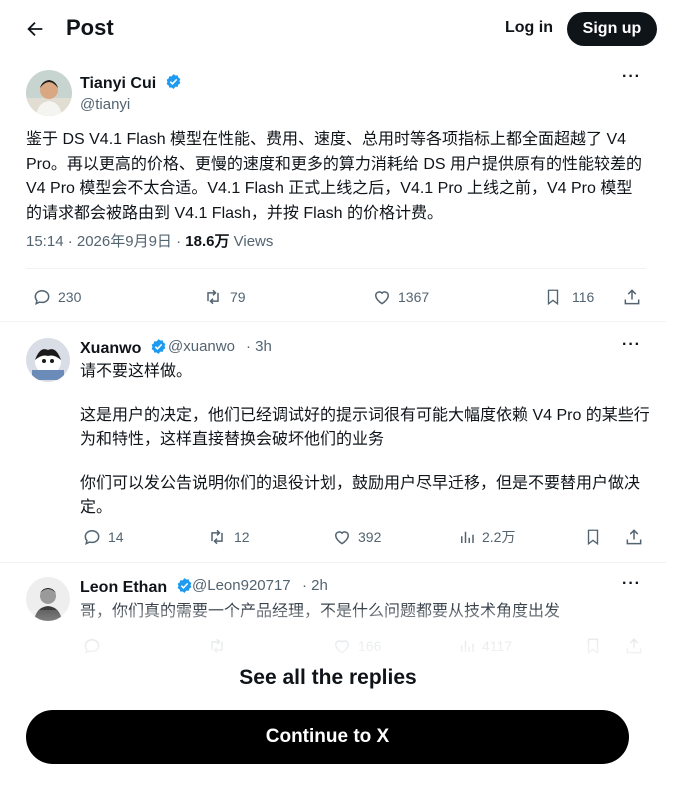 The image size is (674, 800). I want to click on views-action: 2.2万, so click(486, 537).